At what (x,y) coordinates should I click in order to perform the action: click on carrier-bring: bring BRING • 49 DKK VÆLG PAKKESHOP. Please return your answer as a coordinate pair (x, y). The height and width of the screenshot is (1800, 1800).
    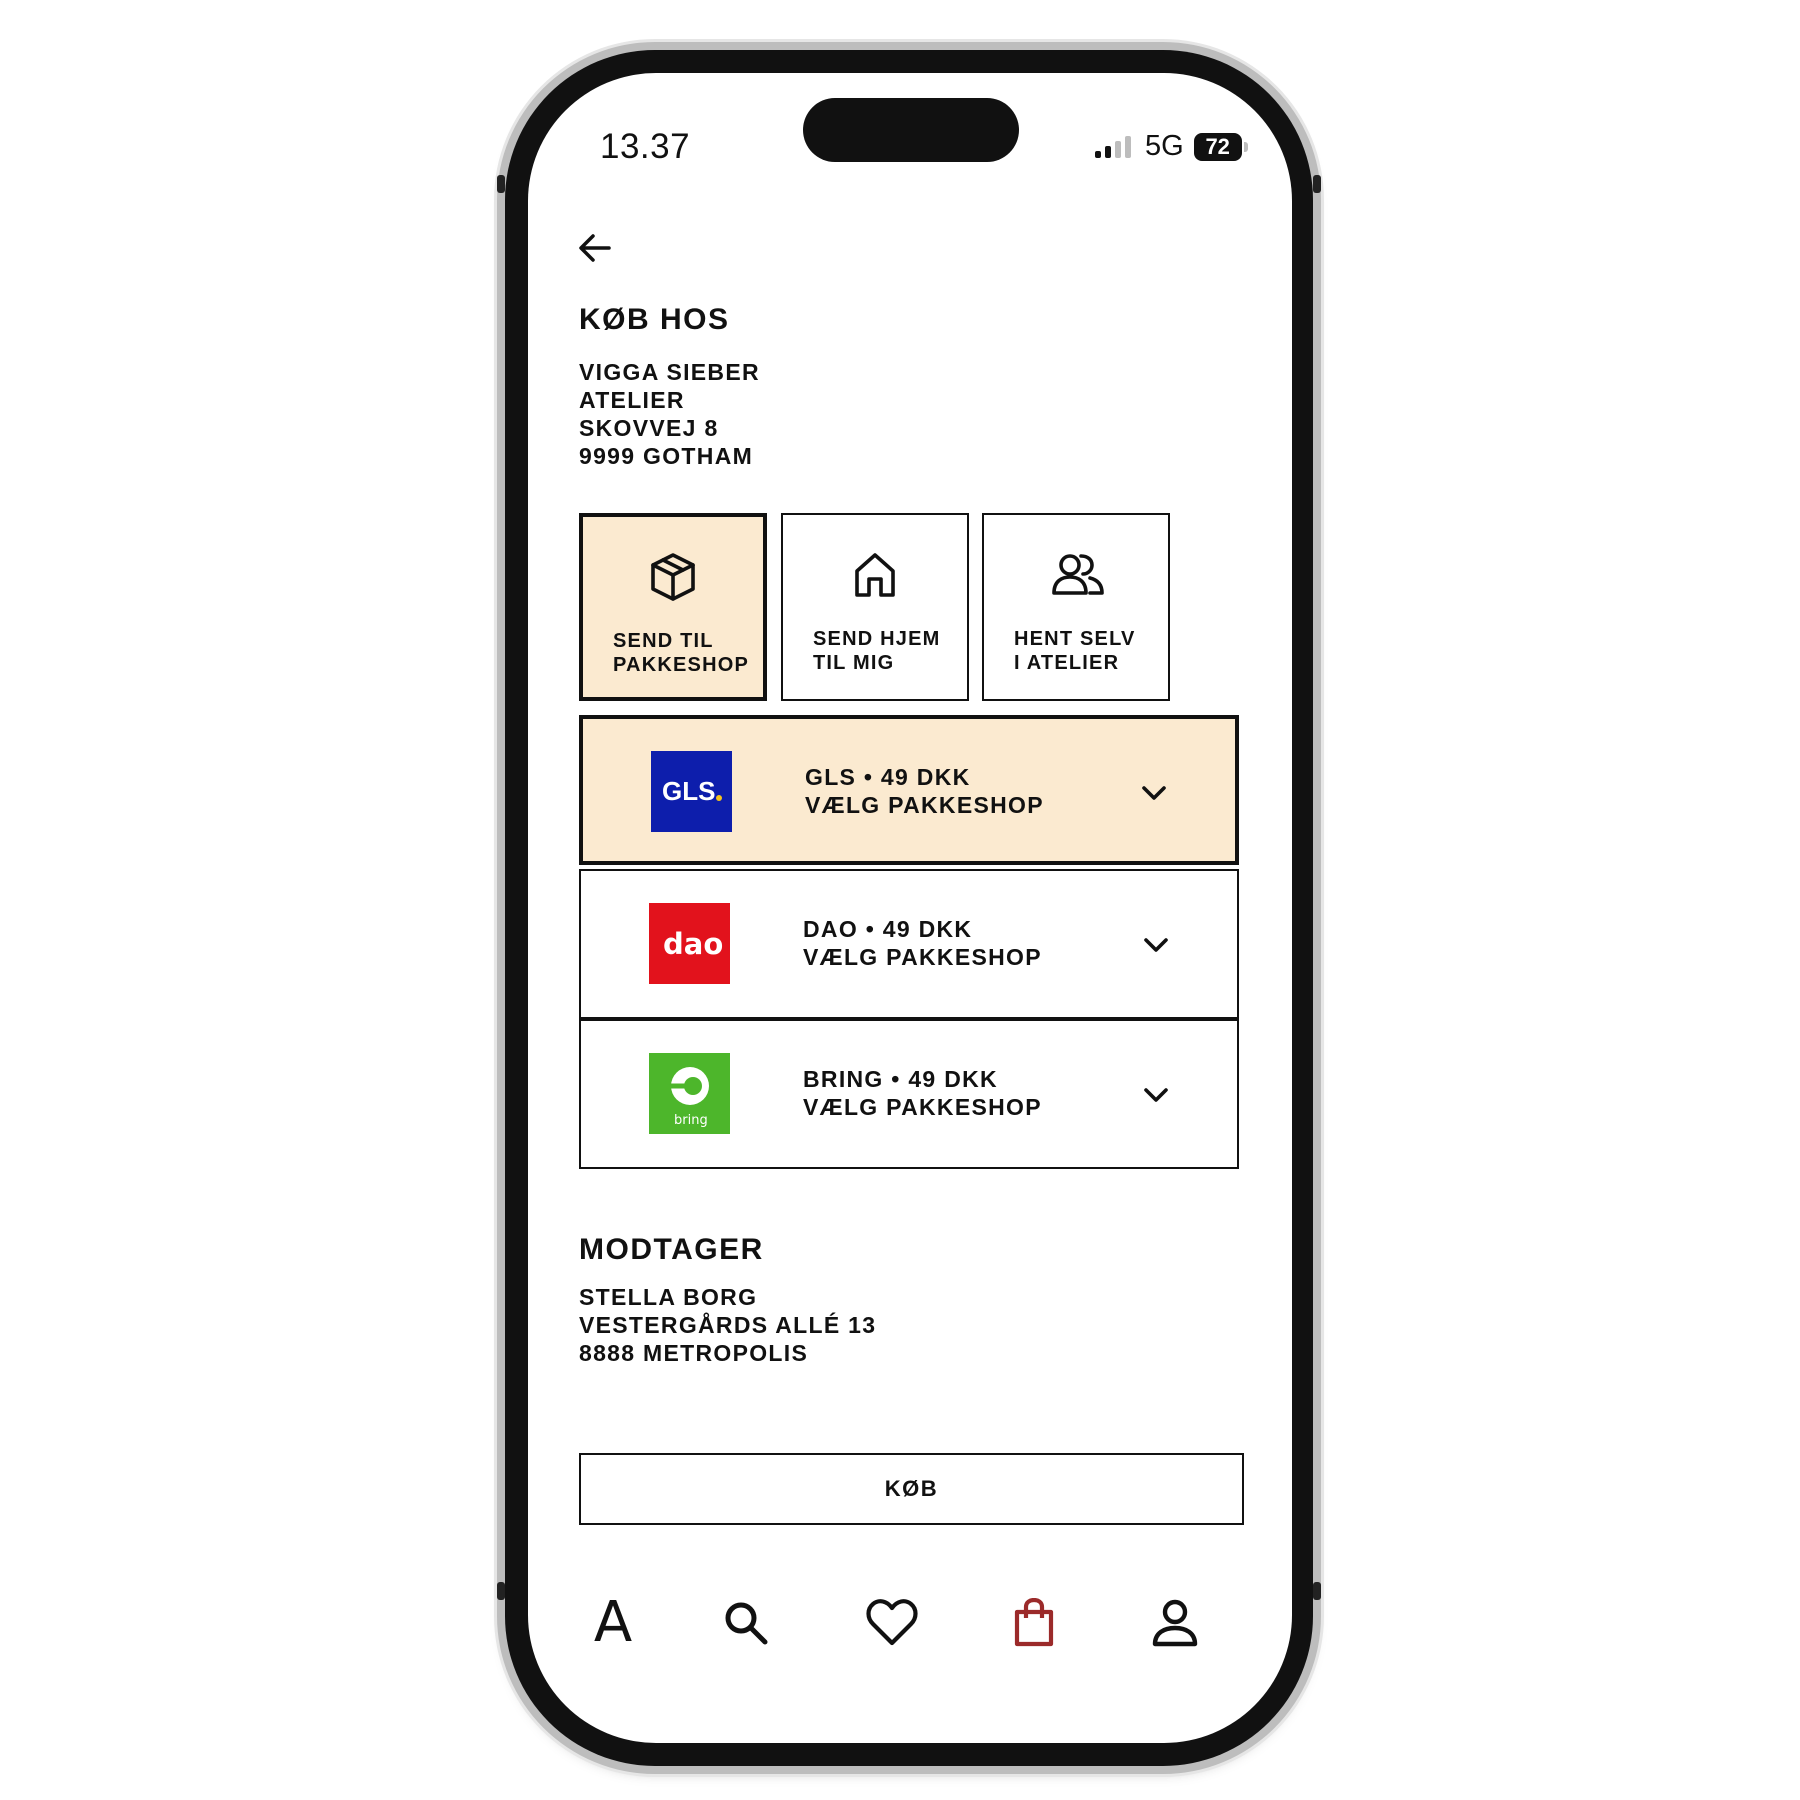
    Looking at the image, I should click on (909, 1094).